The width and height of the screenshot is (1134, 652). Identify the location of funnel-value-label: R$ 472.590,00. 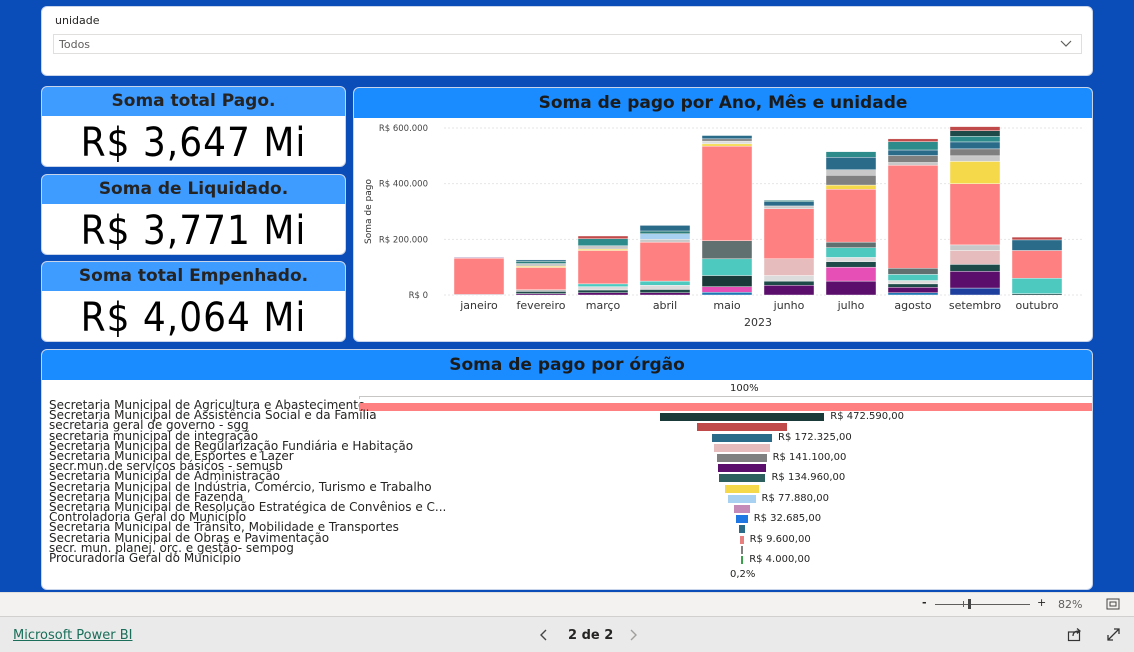
(867, 417).